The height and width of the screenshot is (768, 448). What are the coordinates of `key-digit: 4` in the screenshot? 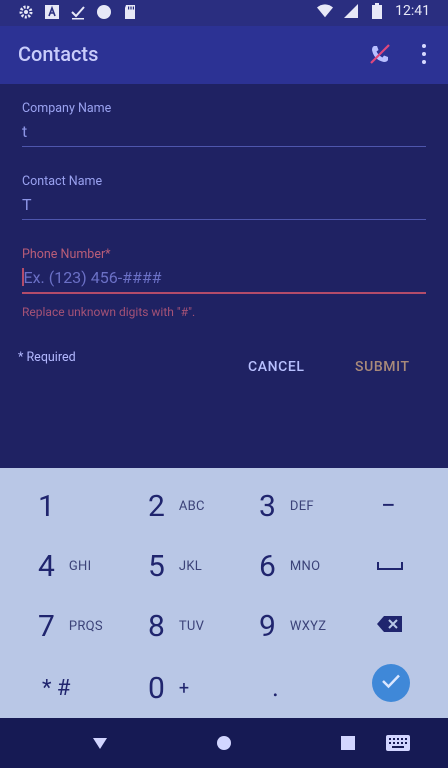 It's located at (46, 566).